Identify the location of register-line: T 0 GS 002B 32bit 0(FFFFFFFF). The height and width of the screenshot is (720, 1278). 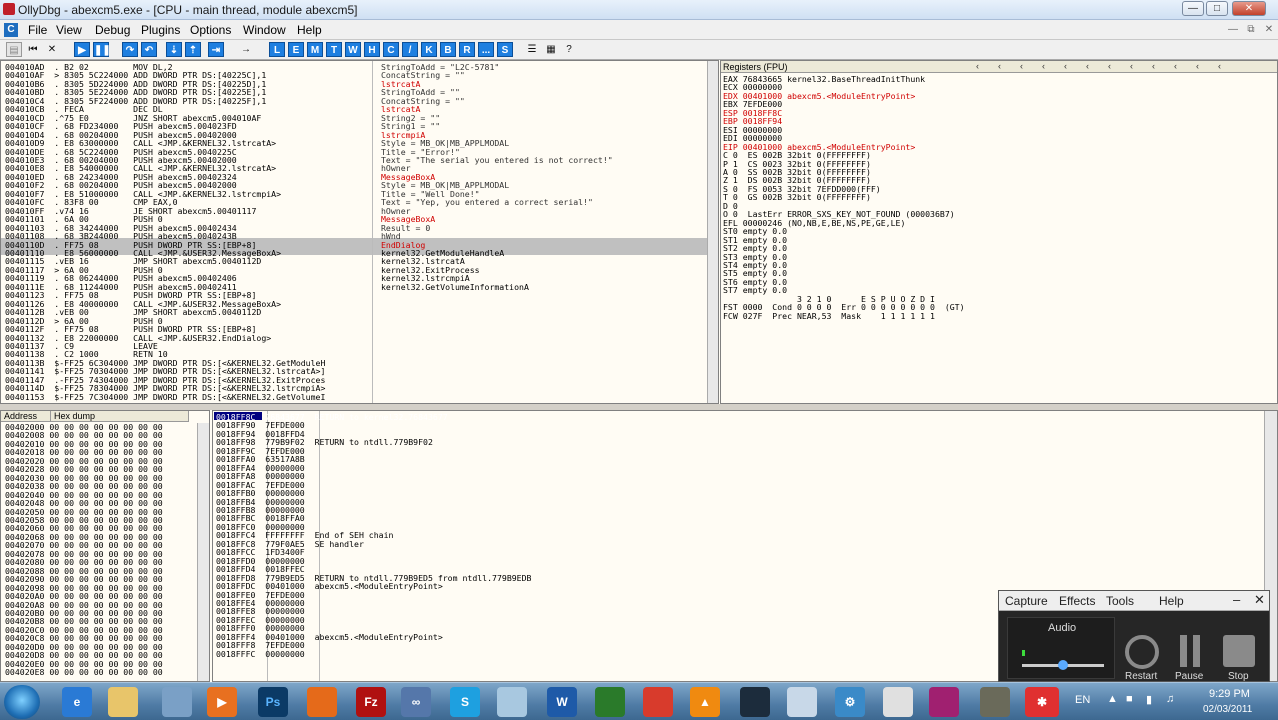
(999, 197).